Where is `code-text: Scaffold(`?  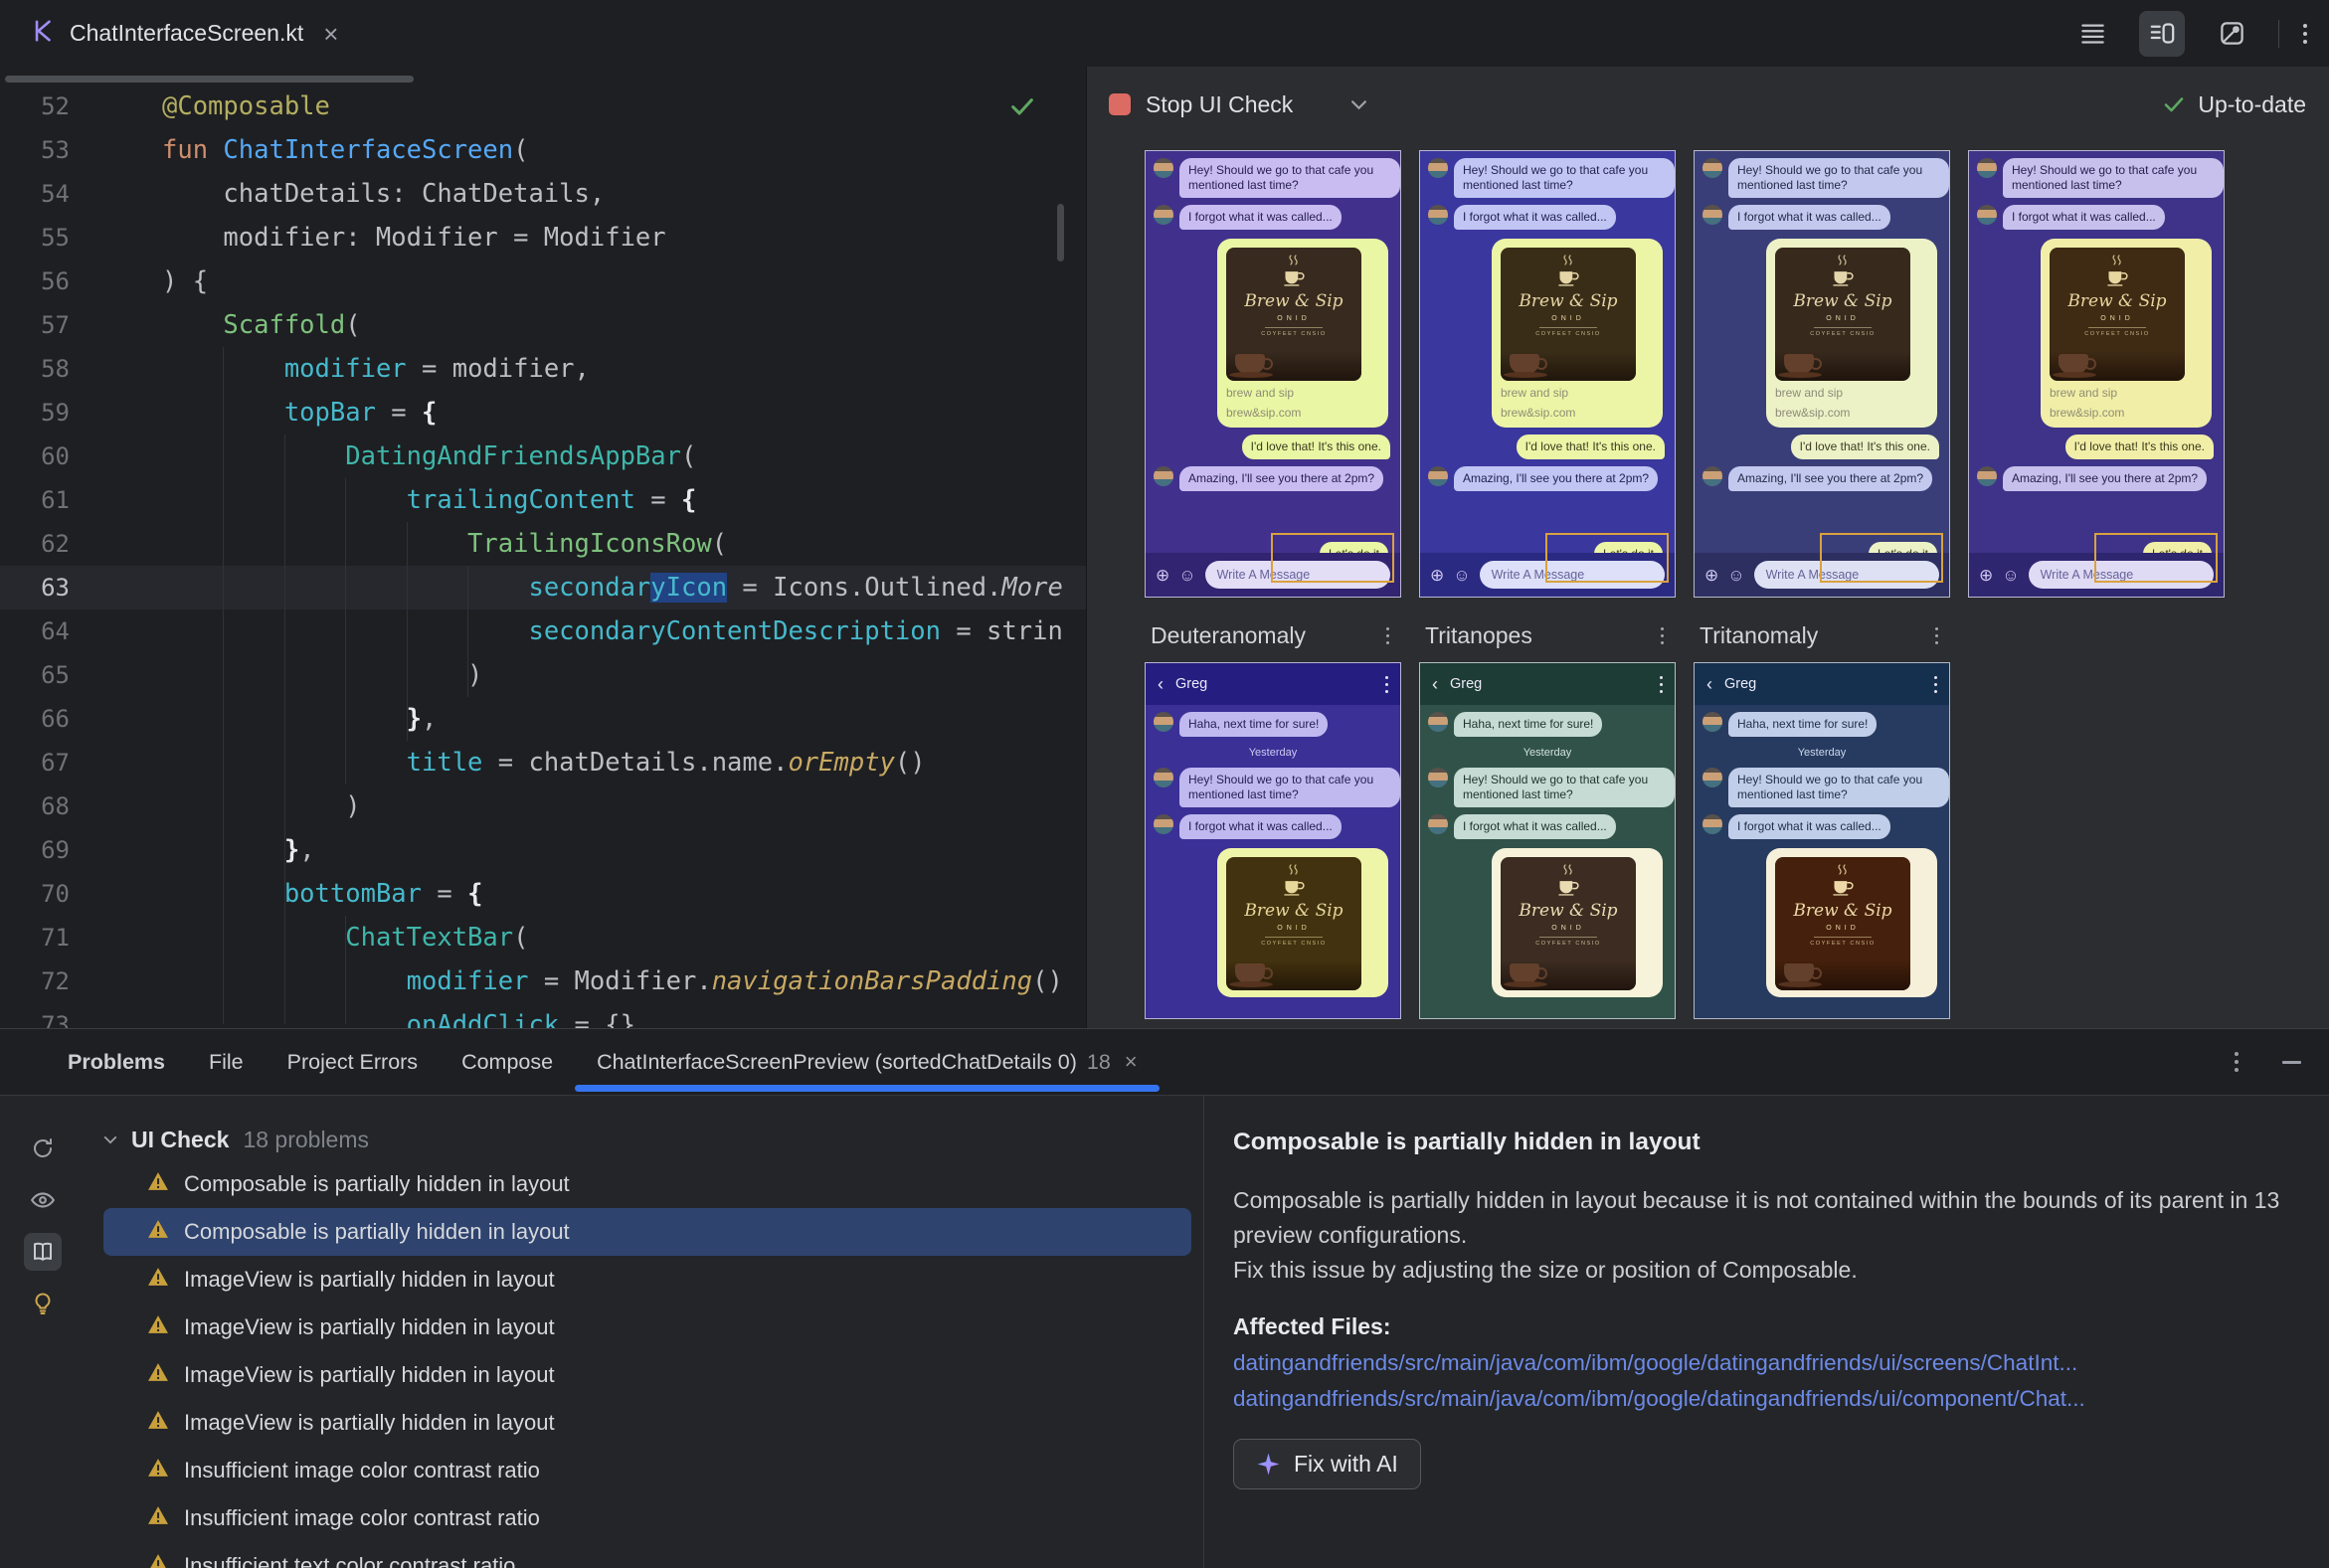
code-text: Scaffold( is located at coordinates (215, 325).